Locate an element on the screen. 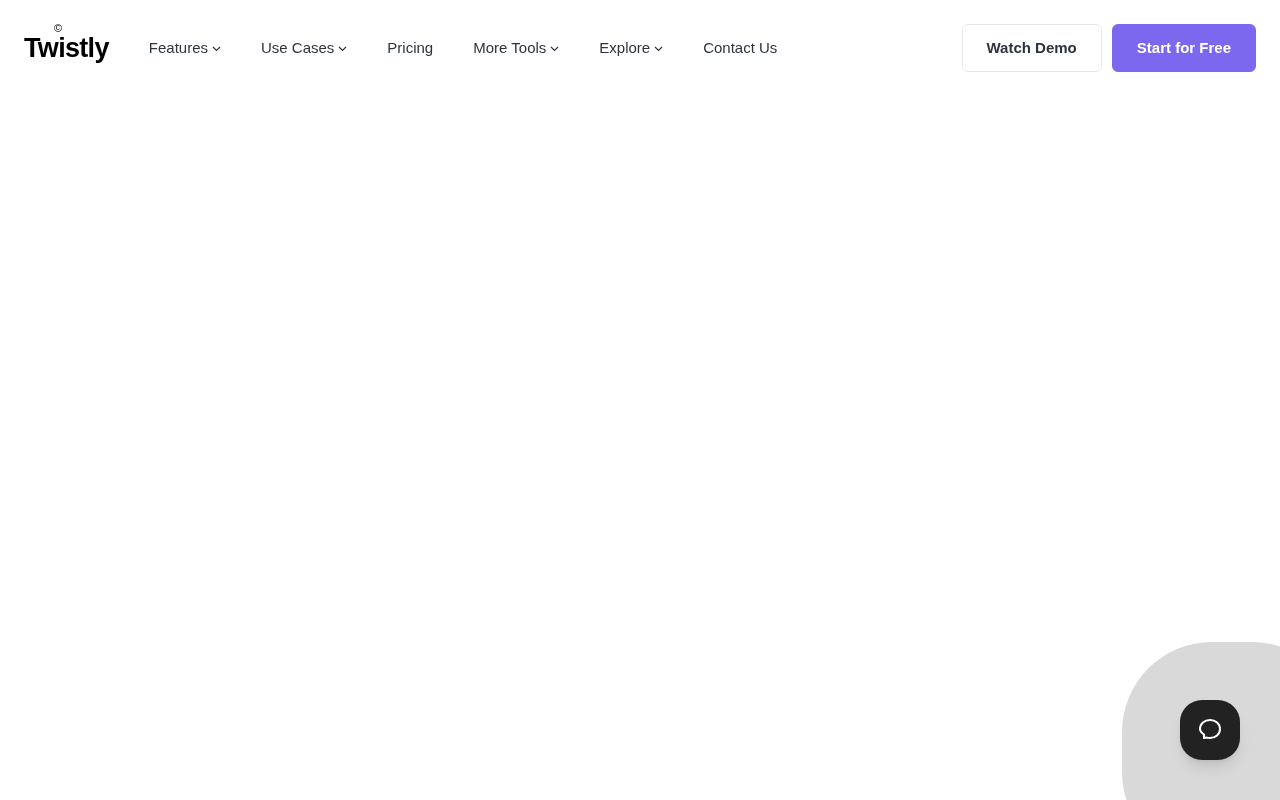  nav-link: Pricing is located at coordinates (410, 48).